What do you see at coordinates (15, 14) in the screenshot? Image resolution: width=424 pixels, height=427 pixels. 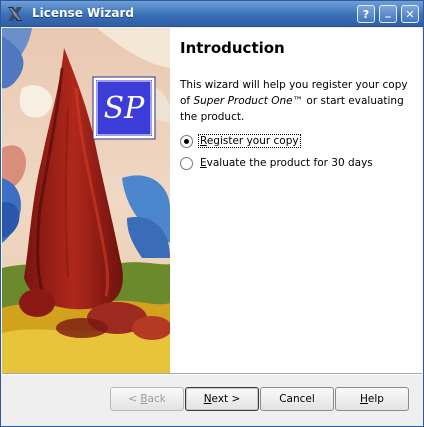 I see `x-app-icon` at bounding box center [15, 14].